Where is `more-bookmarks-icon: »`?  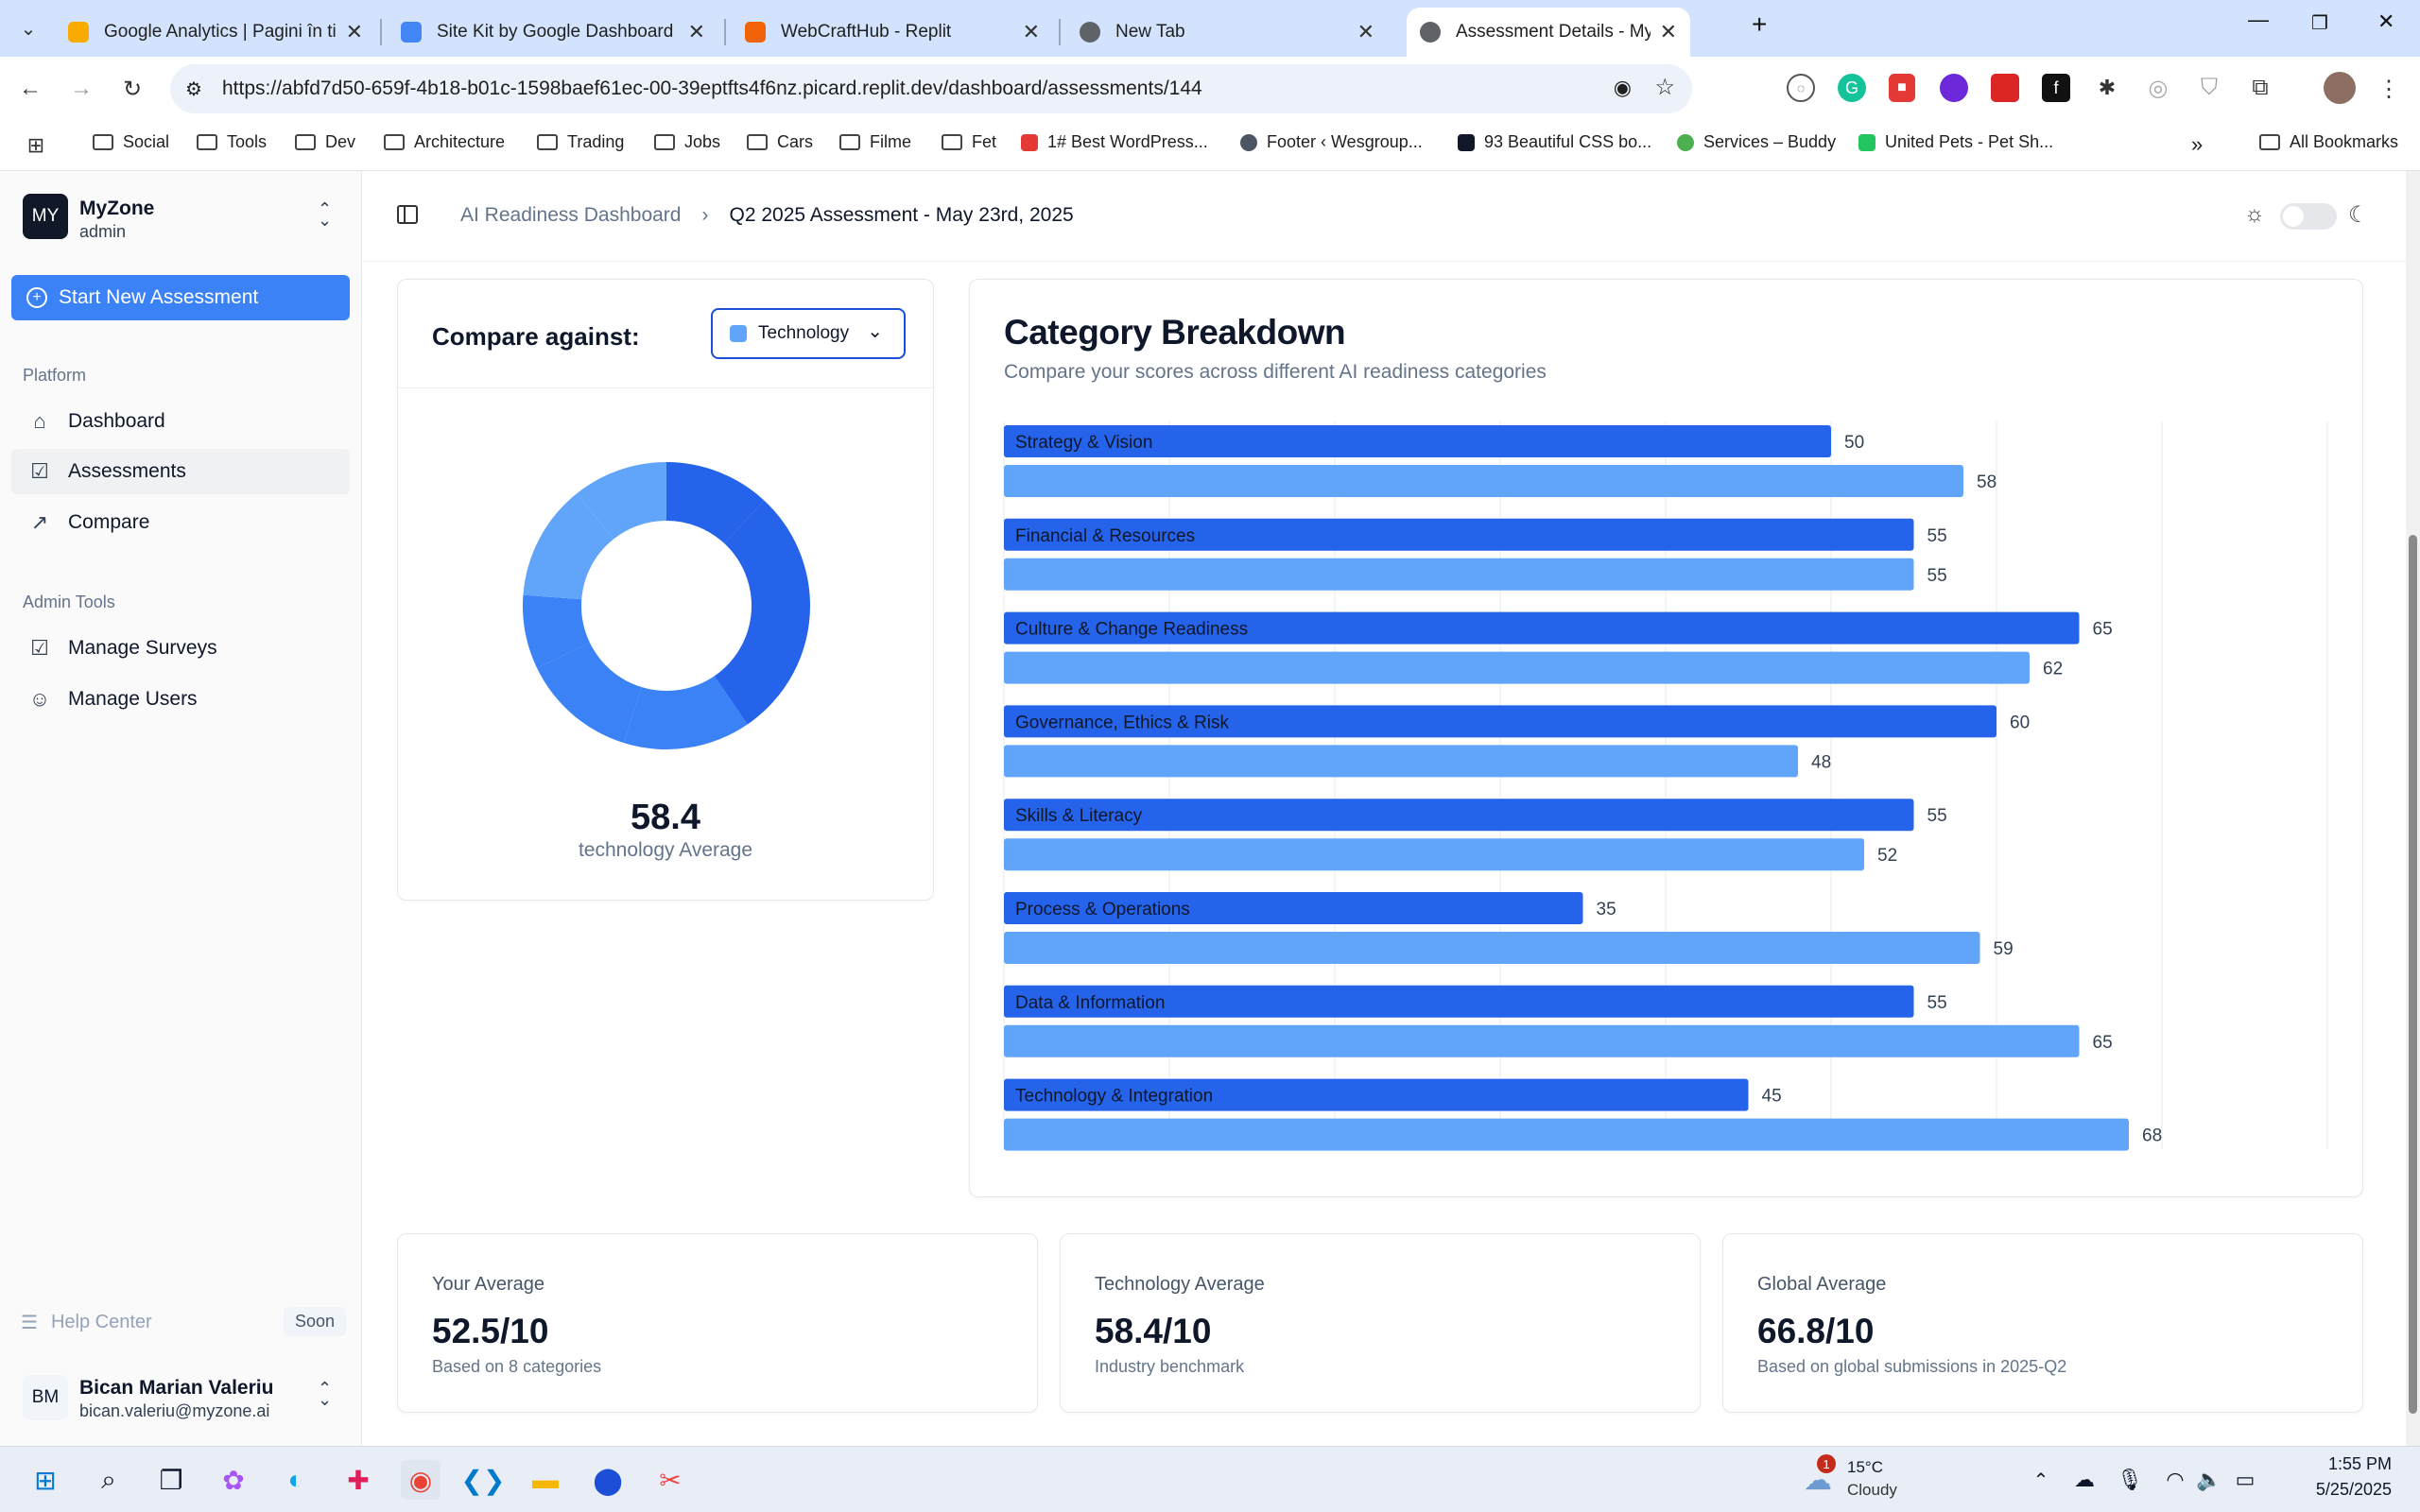 more-bookmarks-icon: » is located at coordinates (2197, 144).